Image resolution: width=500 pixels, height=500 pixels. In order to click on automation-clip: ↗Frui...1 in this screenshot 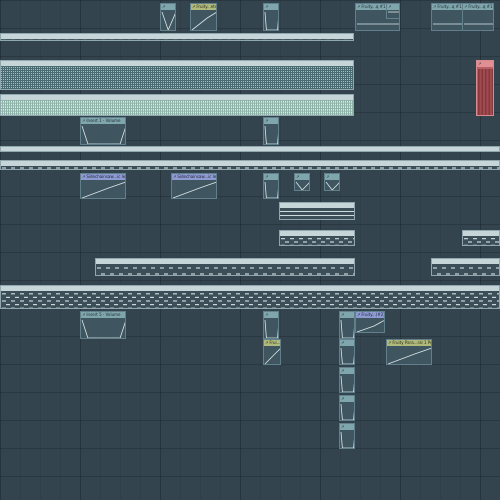, I will do `click(272, 352)`.